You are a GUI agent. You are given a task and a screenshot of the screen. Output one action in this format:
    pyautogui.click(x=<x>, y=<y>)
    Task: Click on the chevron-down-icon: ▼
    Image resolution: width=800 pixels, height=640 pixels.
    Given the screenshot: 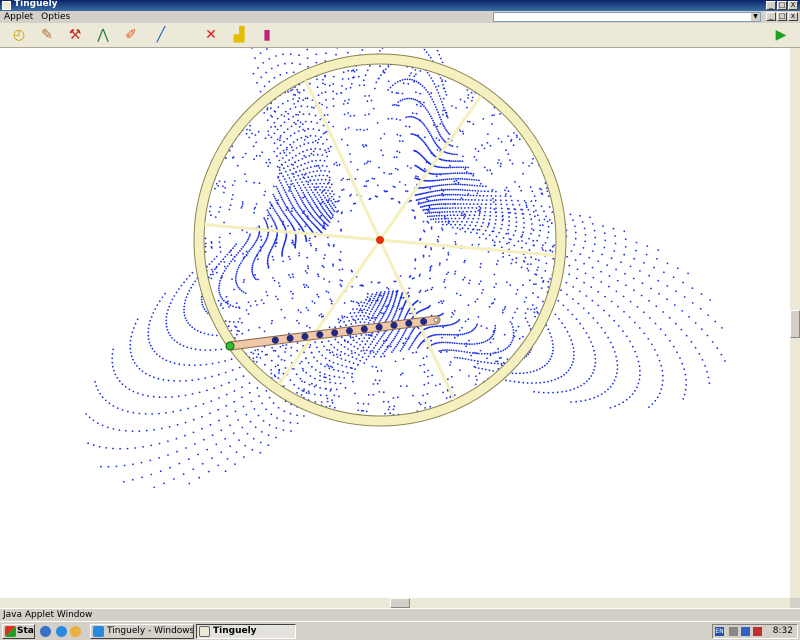 What is the action you would take?
    pyautogui.click(x=755, y=17)
    